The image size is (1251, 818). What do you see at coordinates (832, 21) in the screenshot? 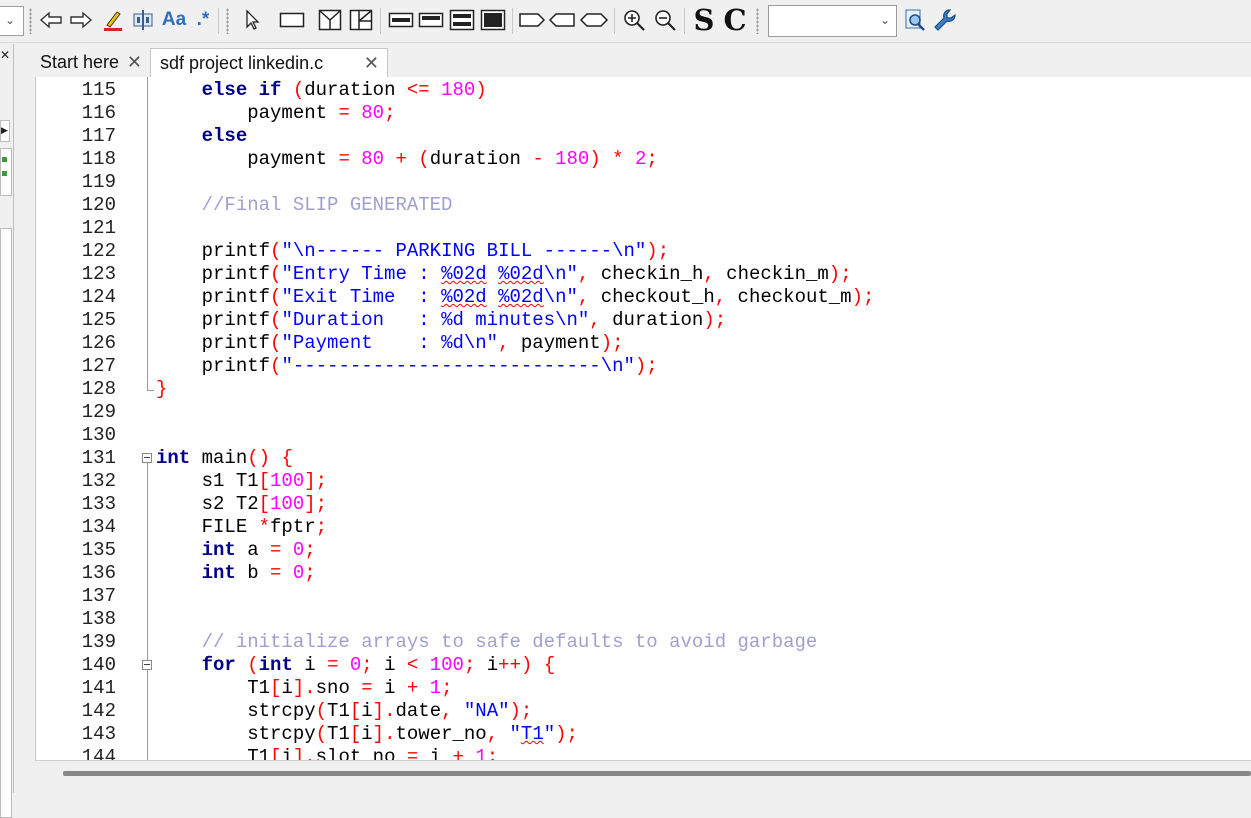
I see `search-combo: ⌄` at bounding box center [832, 21].